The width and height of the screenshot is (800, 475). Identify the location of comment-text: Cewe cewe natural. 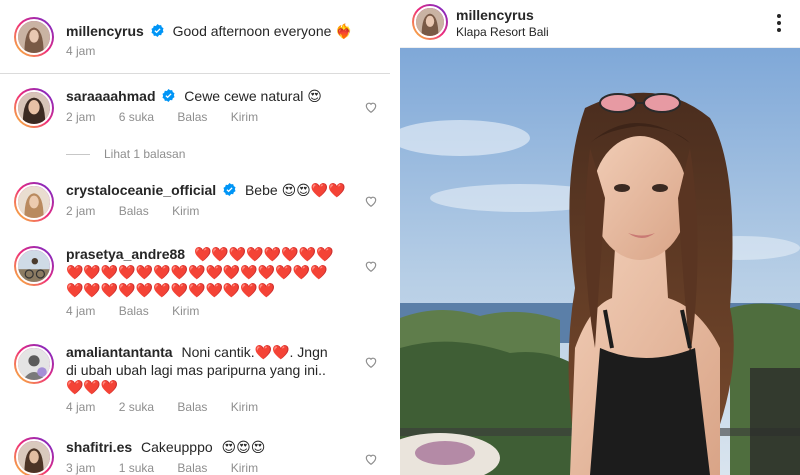
(244, 96).